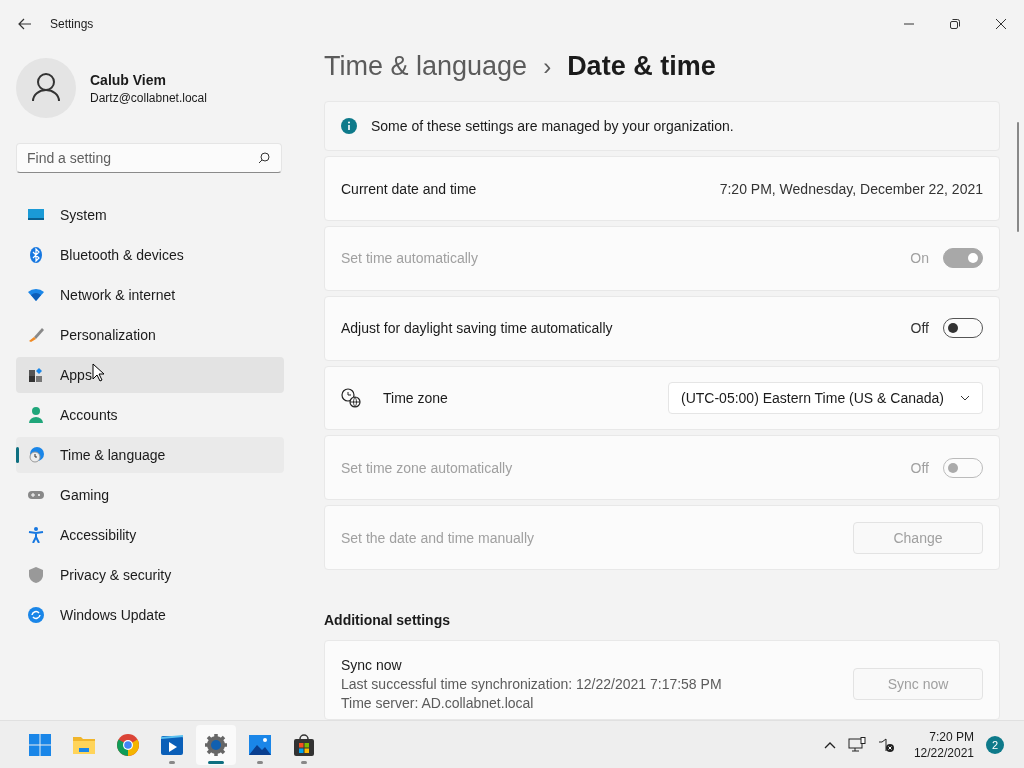 This screenshot has height=768, width=1024. I want to click on sidebar-item: Network & internet, so click(150, 295).